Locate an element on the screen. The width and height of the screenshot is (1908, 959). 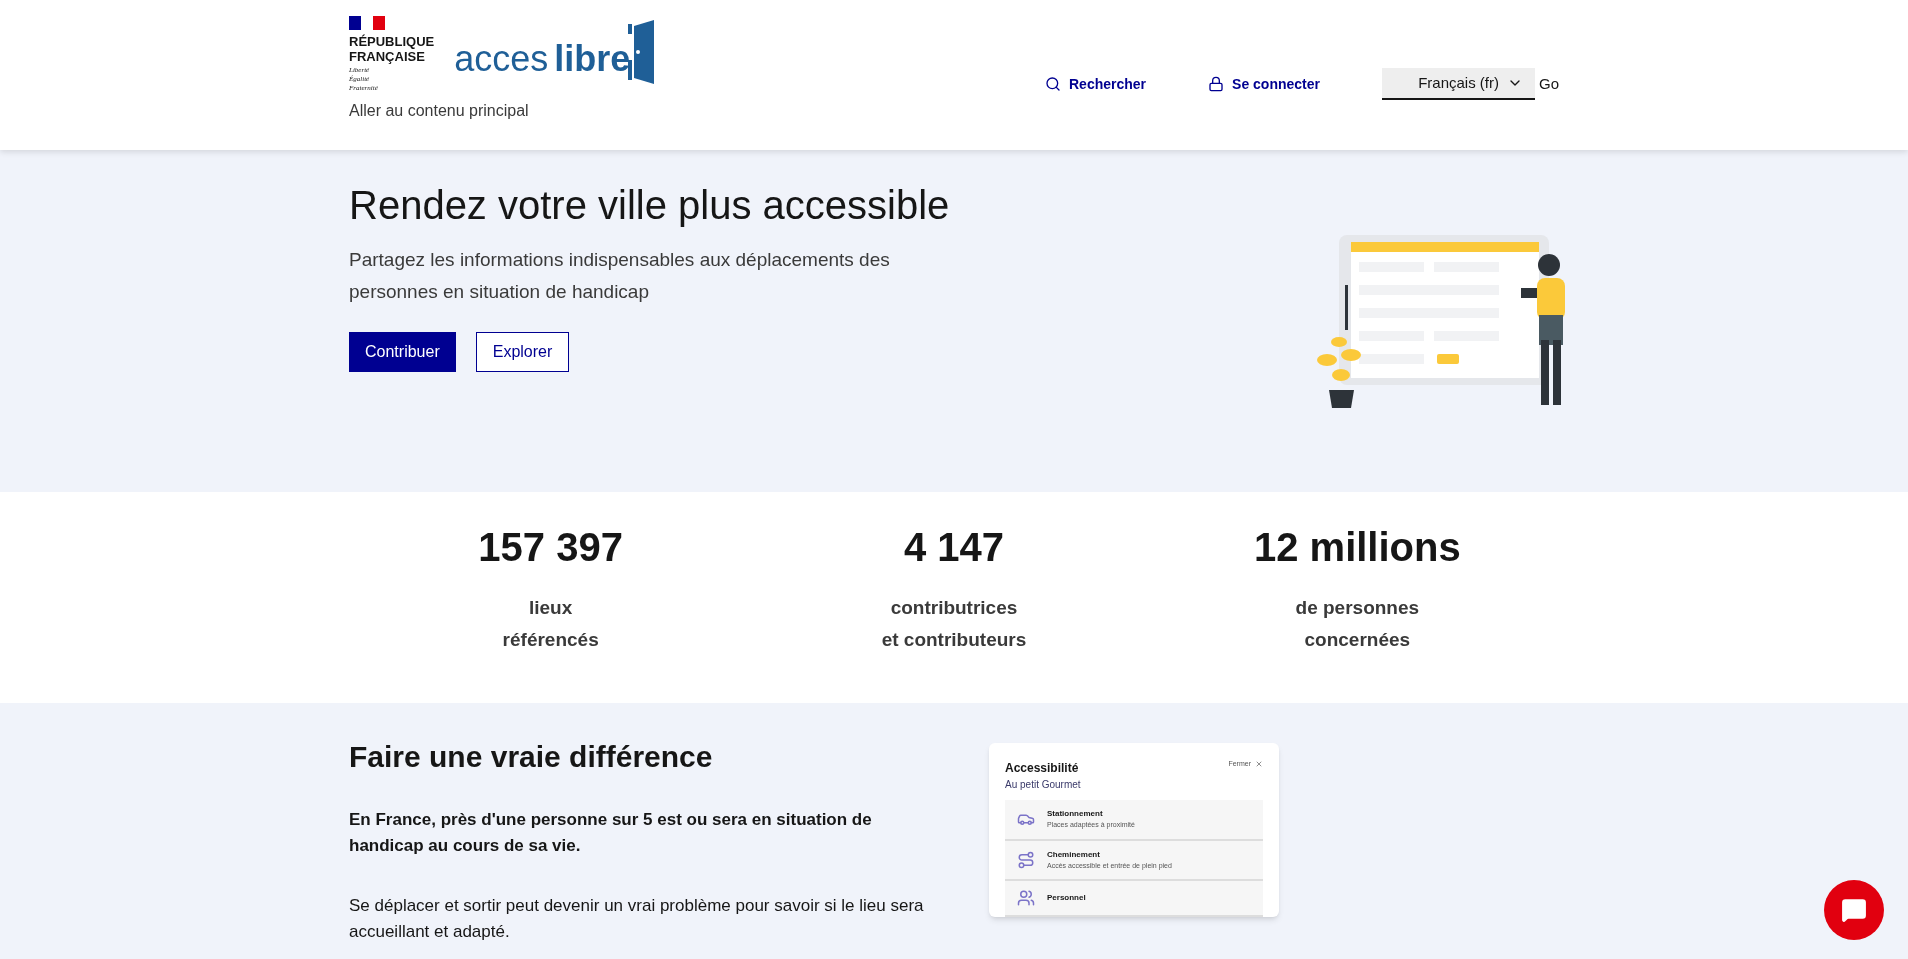
stat-label: lieux is located at coordinates (551, 608).